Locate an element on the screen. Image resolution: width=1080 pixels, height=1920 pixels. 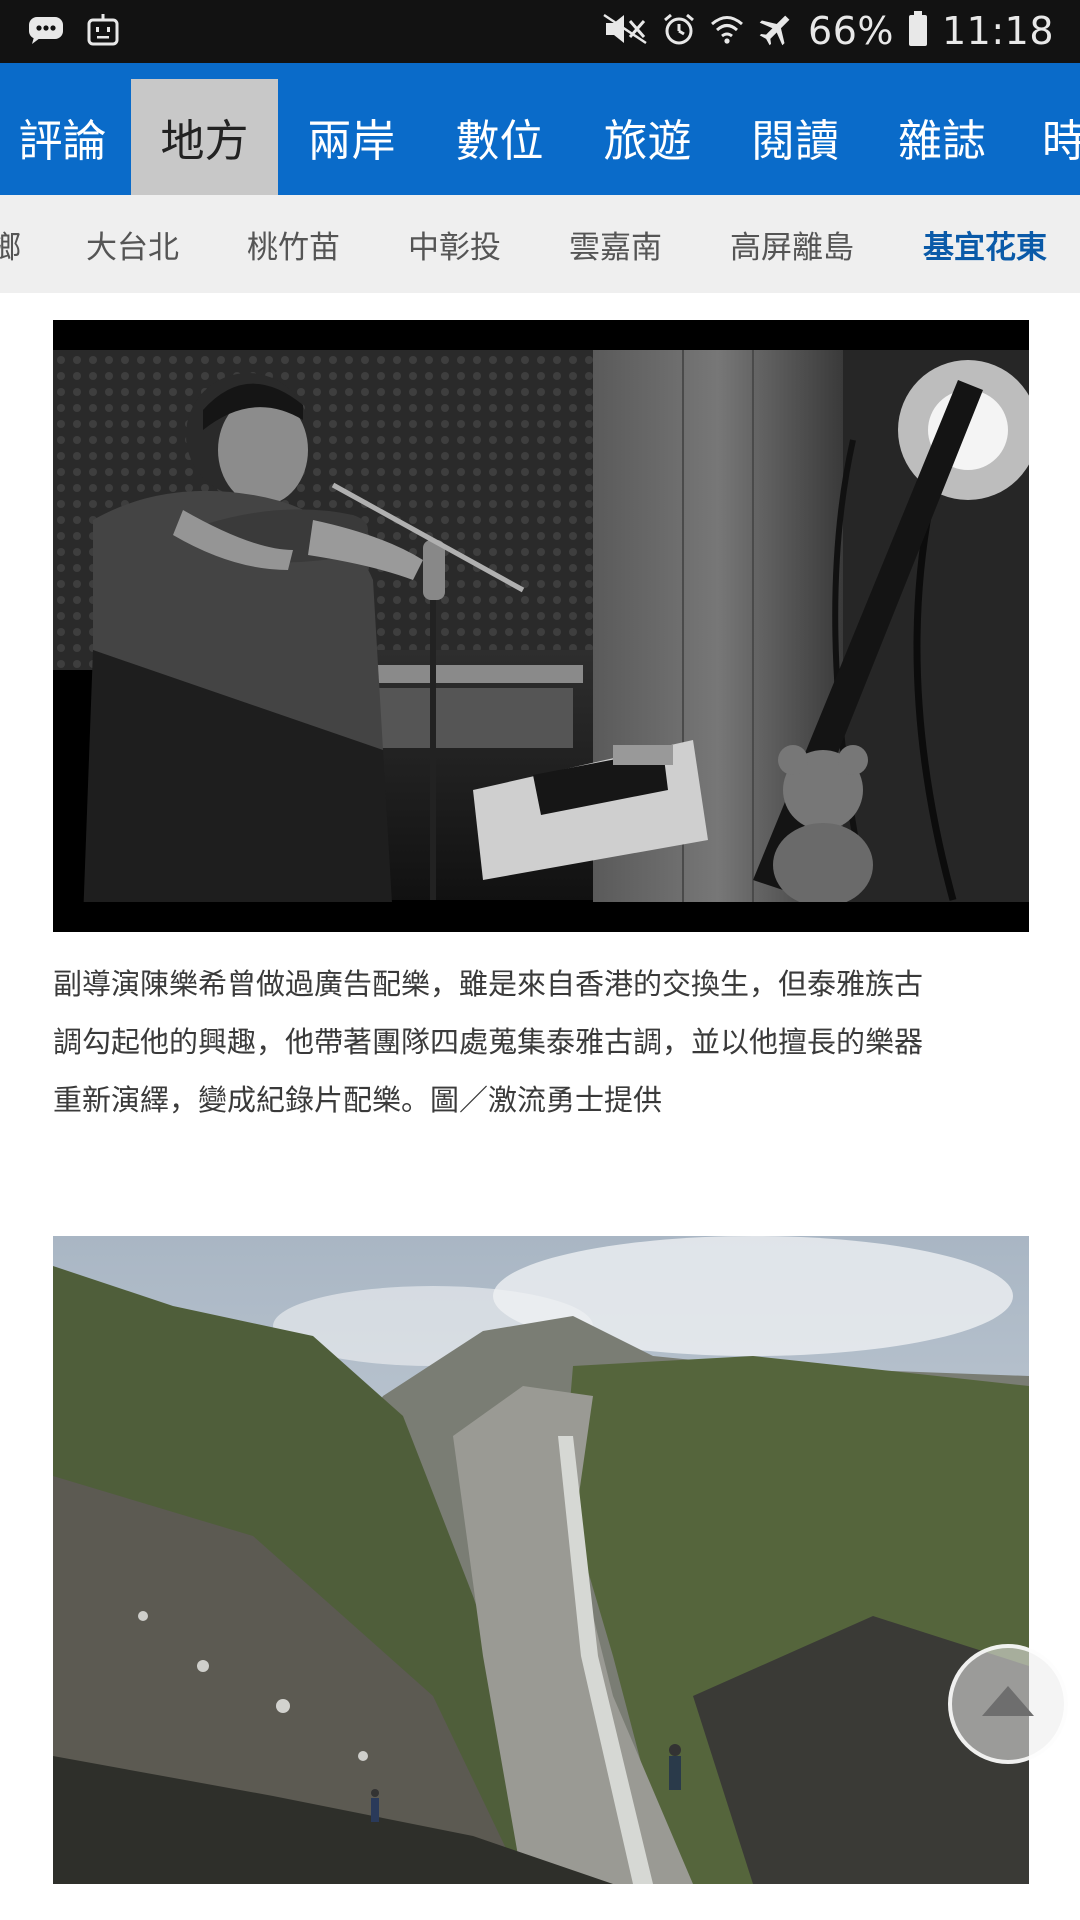
caption-line: 副導演陳樂希曾做過廣告配樂，雖是來自香港的交換生，但泰雅族古 is located at coordinates (488, 984).